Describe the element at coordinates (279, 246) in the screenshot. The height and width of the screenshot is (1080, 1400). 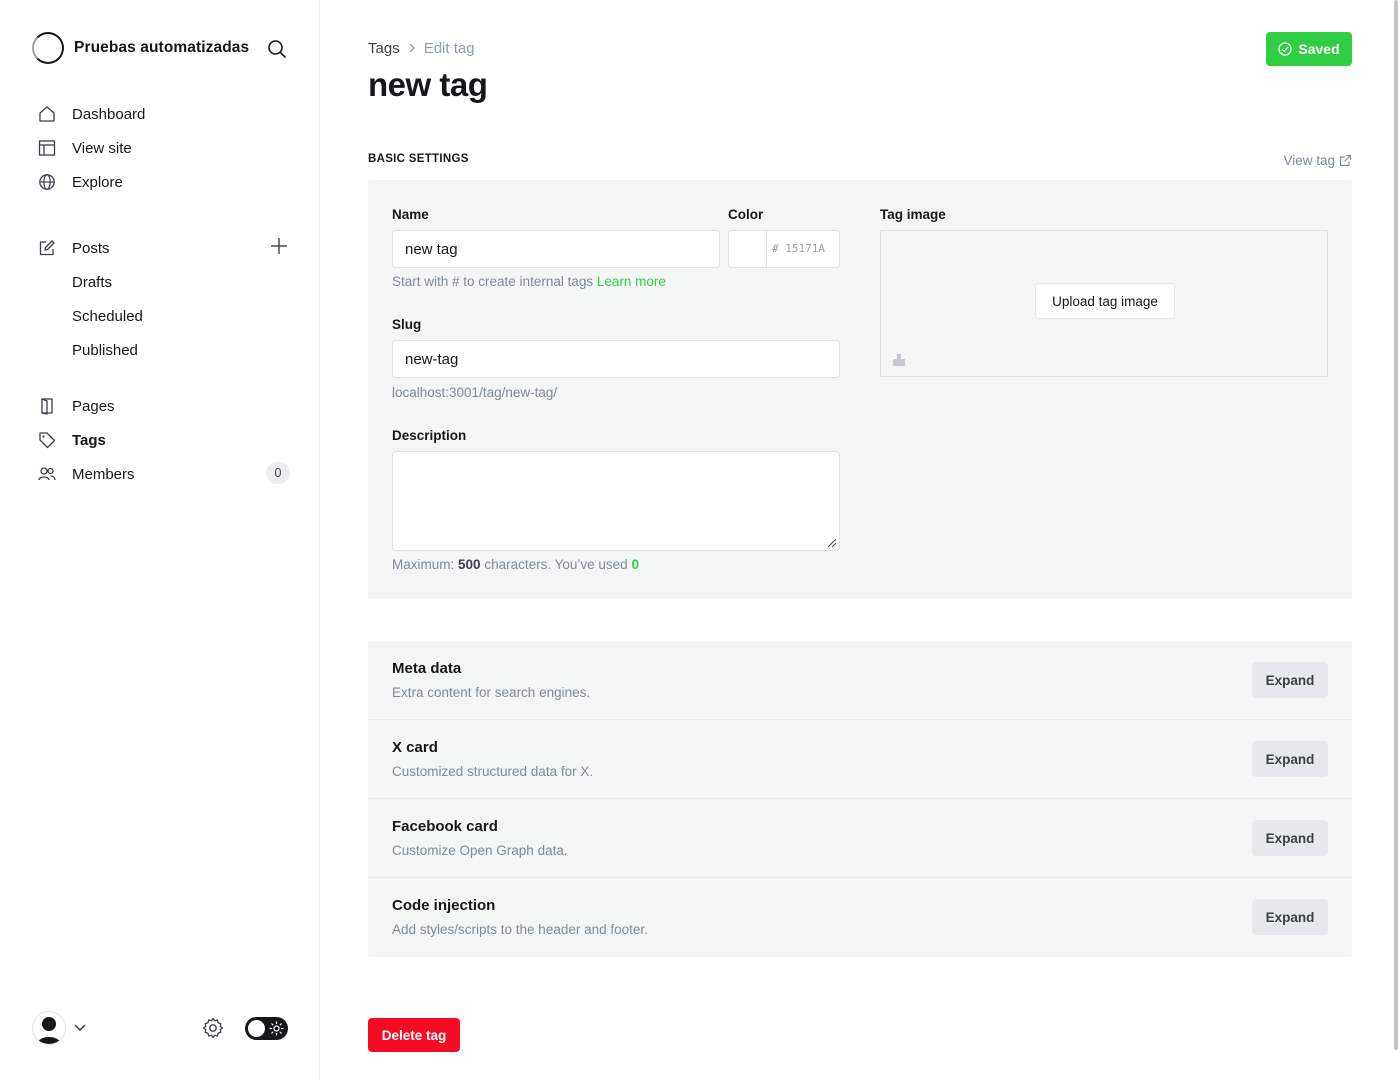
I see `new-post-plus-icon` at that location.